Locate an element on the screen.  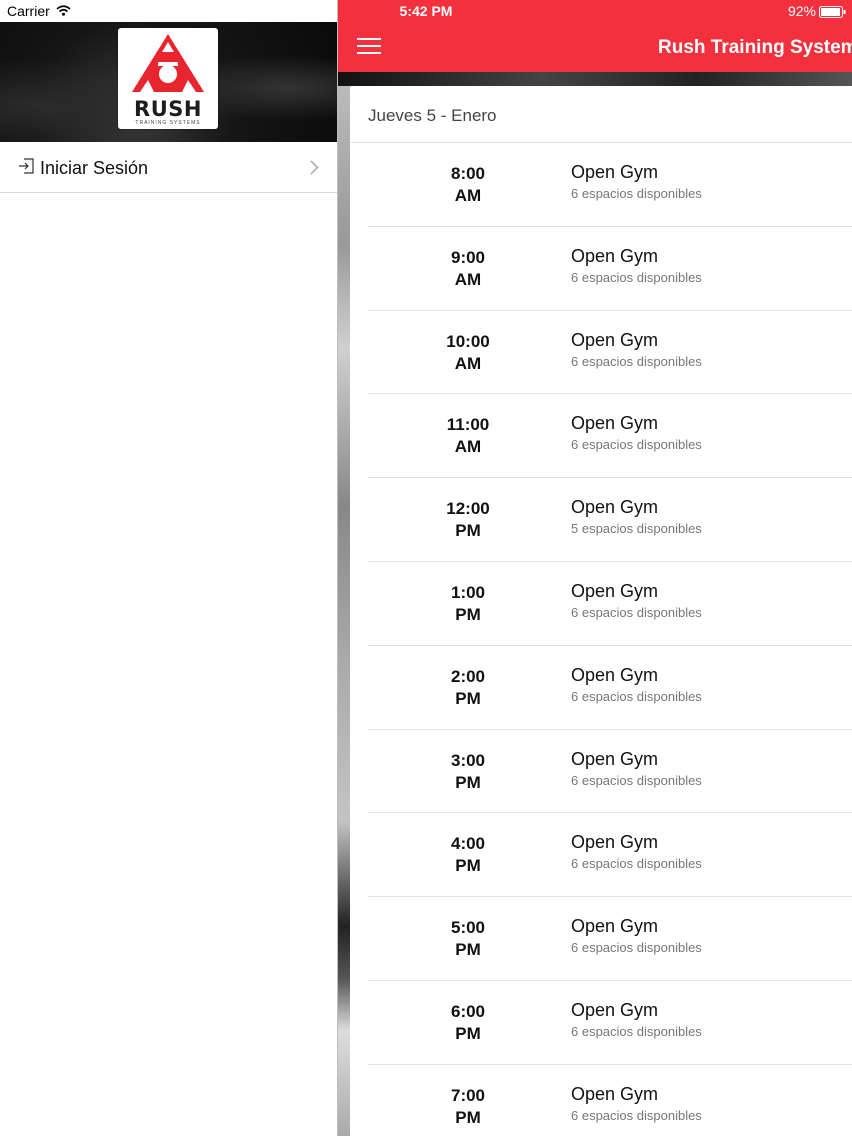
battery-icon is located at coordinates (832, 12).